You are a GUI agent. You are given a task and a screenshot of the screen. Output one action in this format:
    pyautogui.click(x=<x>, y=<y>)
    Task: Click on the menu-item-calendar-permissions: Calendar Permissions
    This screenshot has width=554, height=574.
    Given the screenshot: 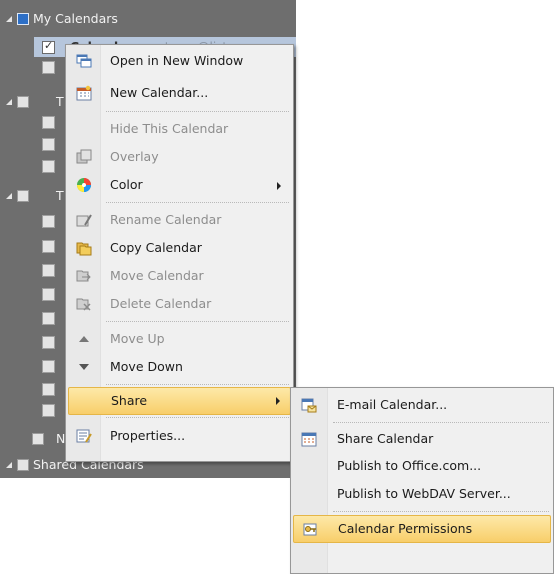 What is the action you would take?
    pyautogui.click(x=422, y=529)
    